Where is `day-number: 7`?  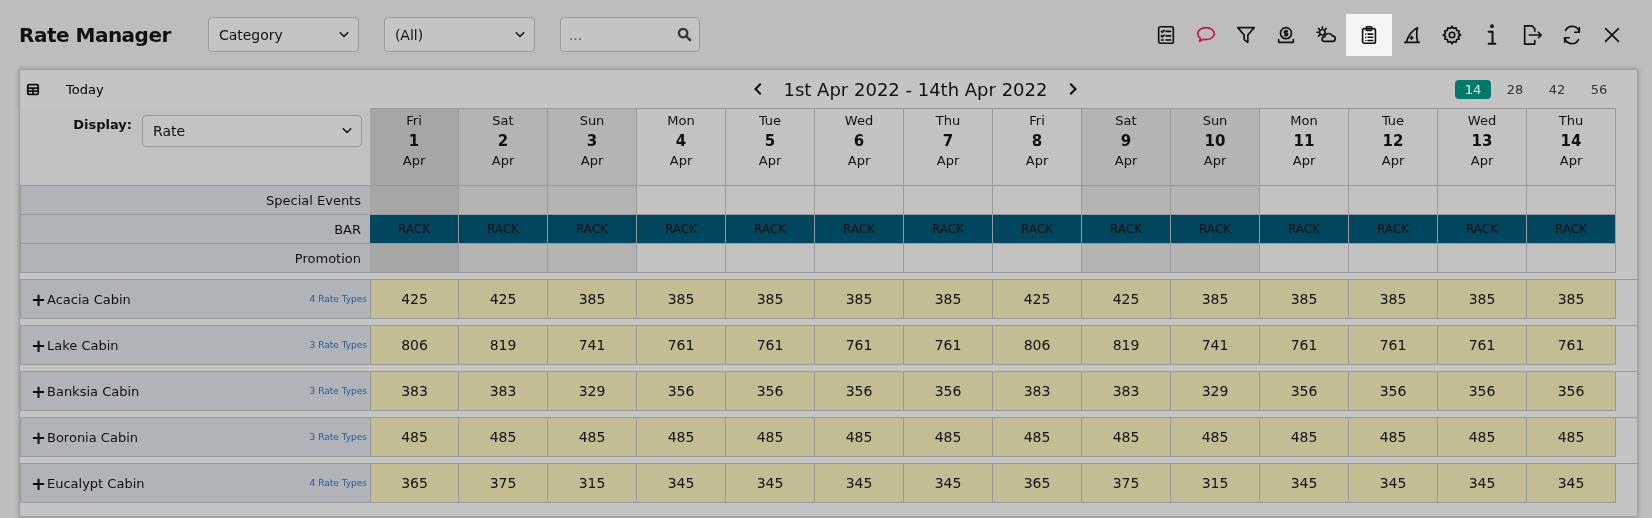 day-number: 7 is located at coordinates (948, 141).